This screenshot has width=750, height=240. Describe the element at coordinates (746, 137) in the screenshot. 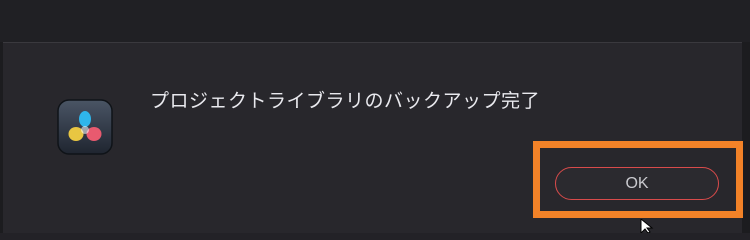

I see `window-right-edge` at that location.